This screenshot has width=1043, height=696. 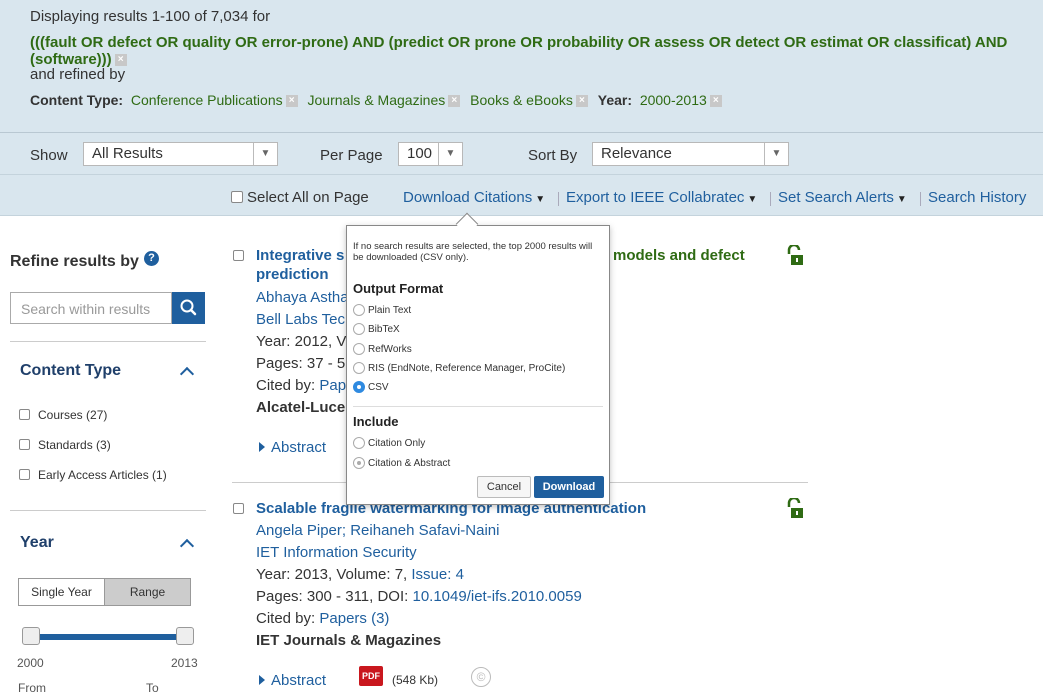 I want to click on remove-query-icon: ×, so click(x=120, y=60).